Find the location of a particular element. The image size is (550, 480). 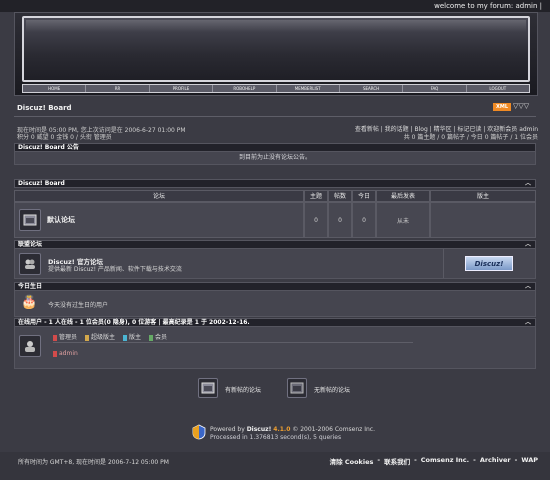

cake-icon: 🎂 is located at coordinates (29, 302).